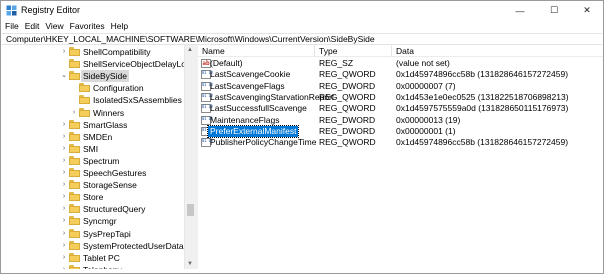  Describe the element at coordinates (93, 266) in the screenshot. I see `tree-item: › Telephony` at that location.